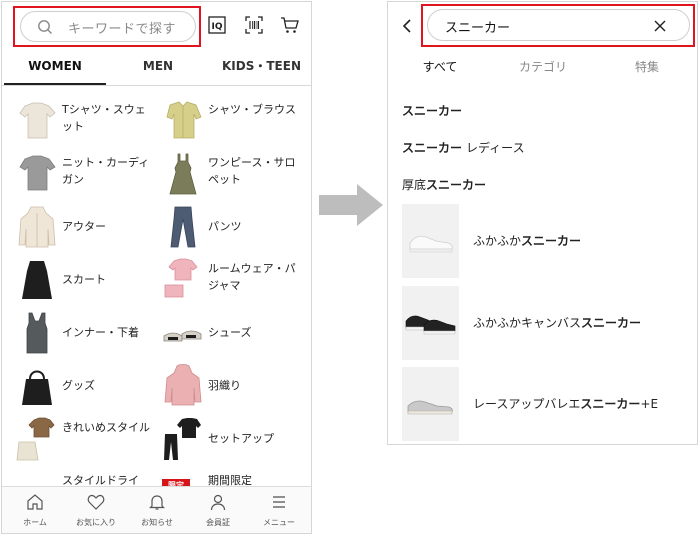  What do you see at coordinates (440, 66) in the screenshot?
I see `tab-all: すべて` at bounding box center [440, 66].